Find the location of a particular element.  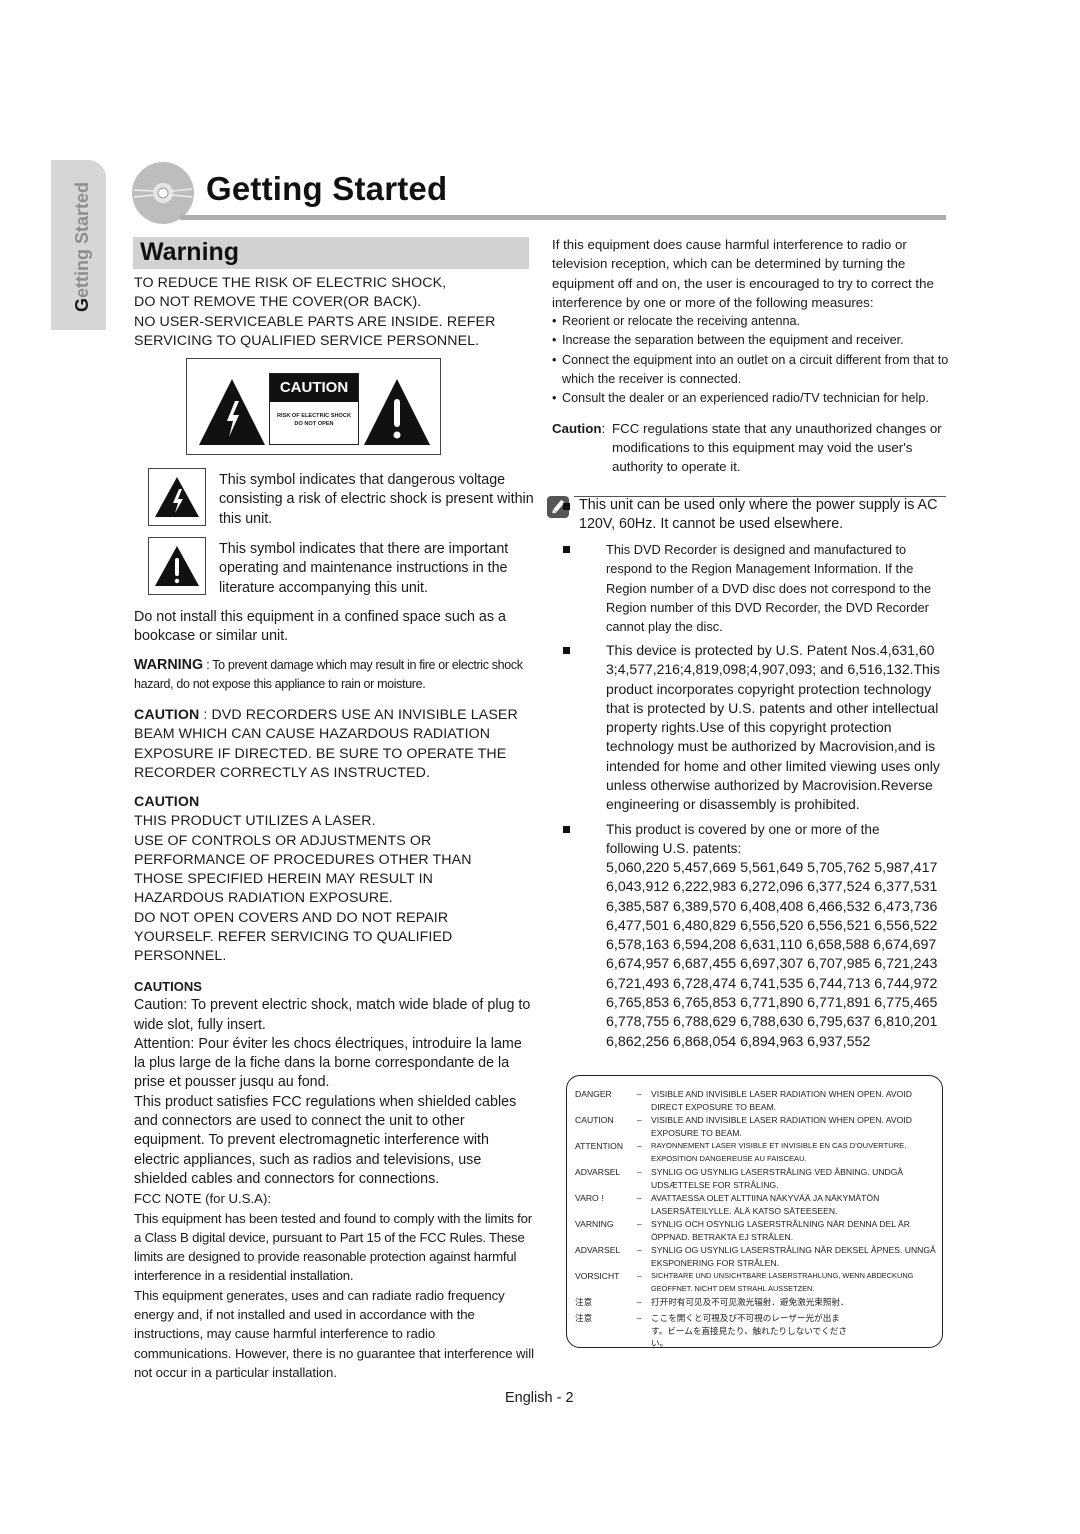

caution-block-line: DO NOT OPEN COVERS AND DO NOT REPAIR is located at coordinates (291, 917).